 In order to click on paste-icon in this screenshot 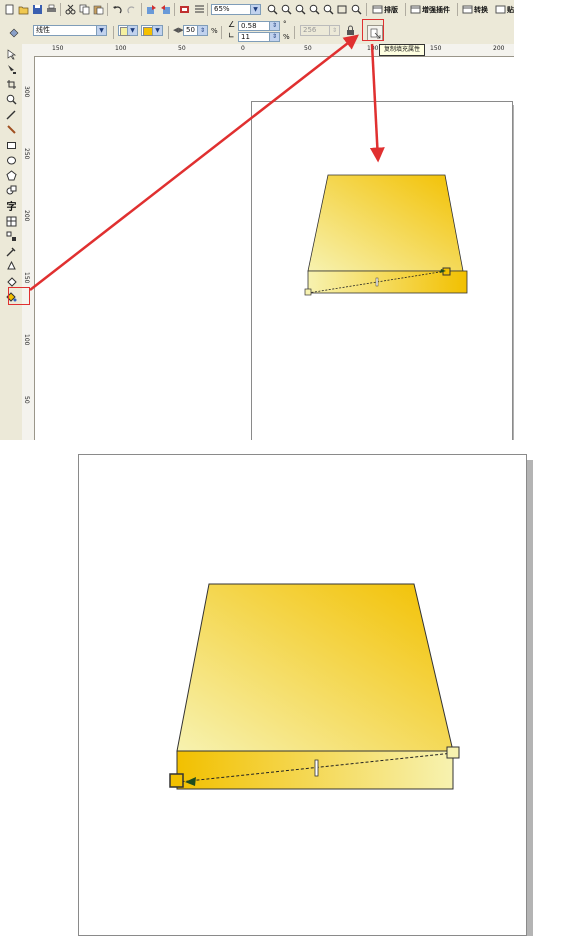, I will do `click(98, 9)`.